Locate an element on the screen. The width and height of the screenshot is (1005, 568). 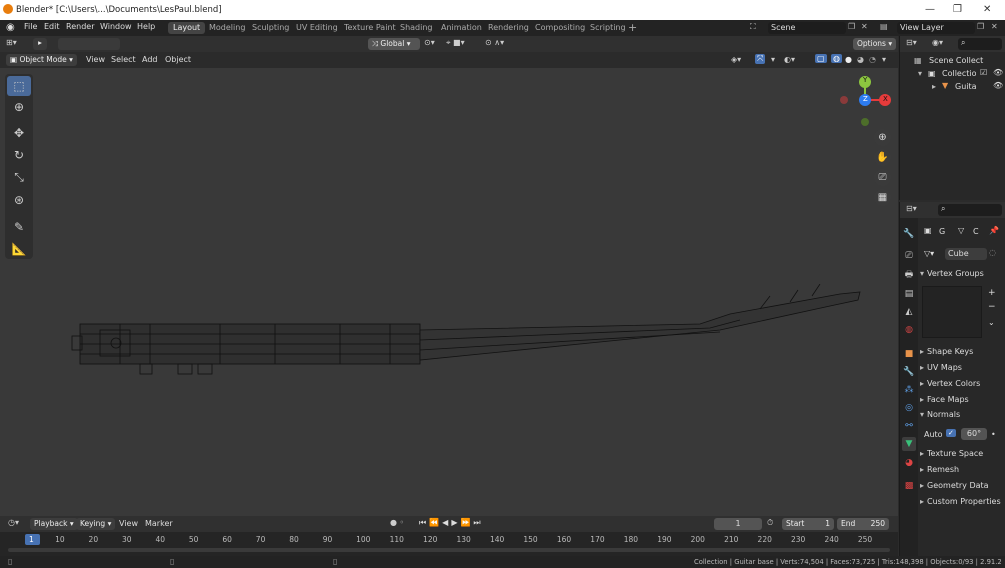
tab-shading: Shading is located at coordinates (416, 28).